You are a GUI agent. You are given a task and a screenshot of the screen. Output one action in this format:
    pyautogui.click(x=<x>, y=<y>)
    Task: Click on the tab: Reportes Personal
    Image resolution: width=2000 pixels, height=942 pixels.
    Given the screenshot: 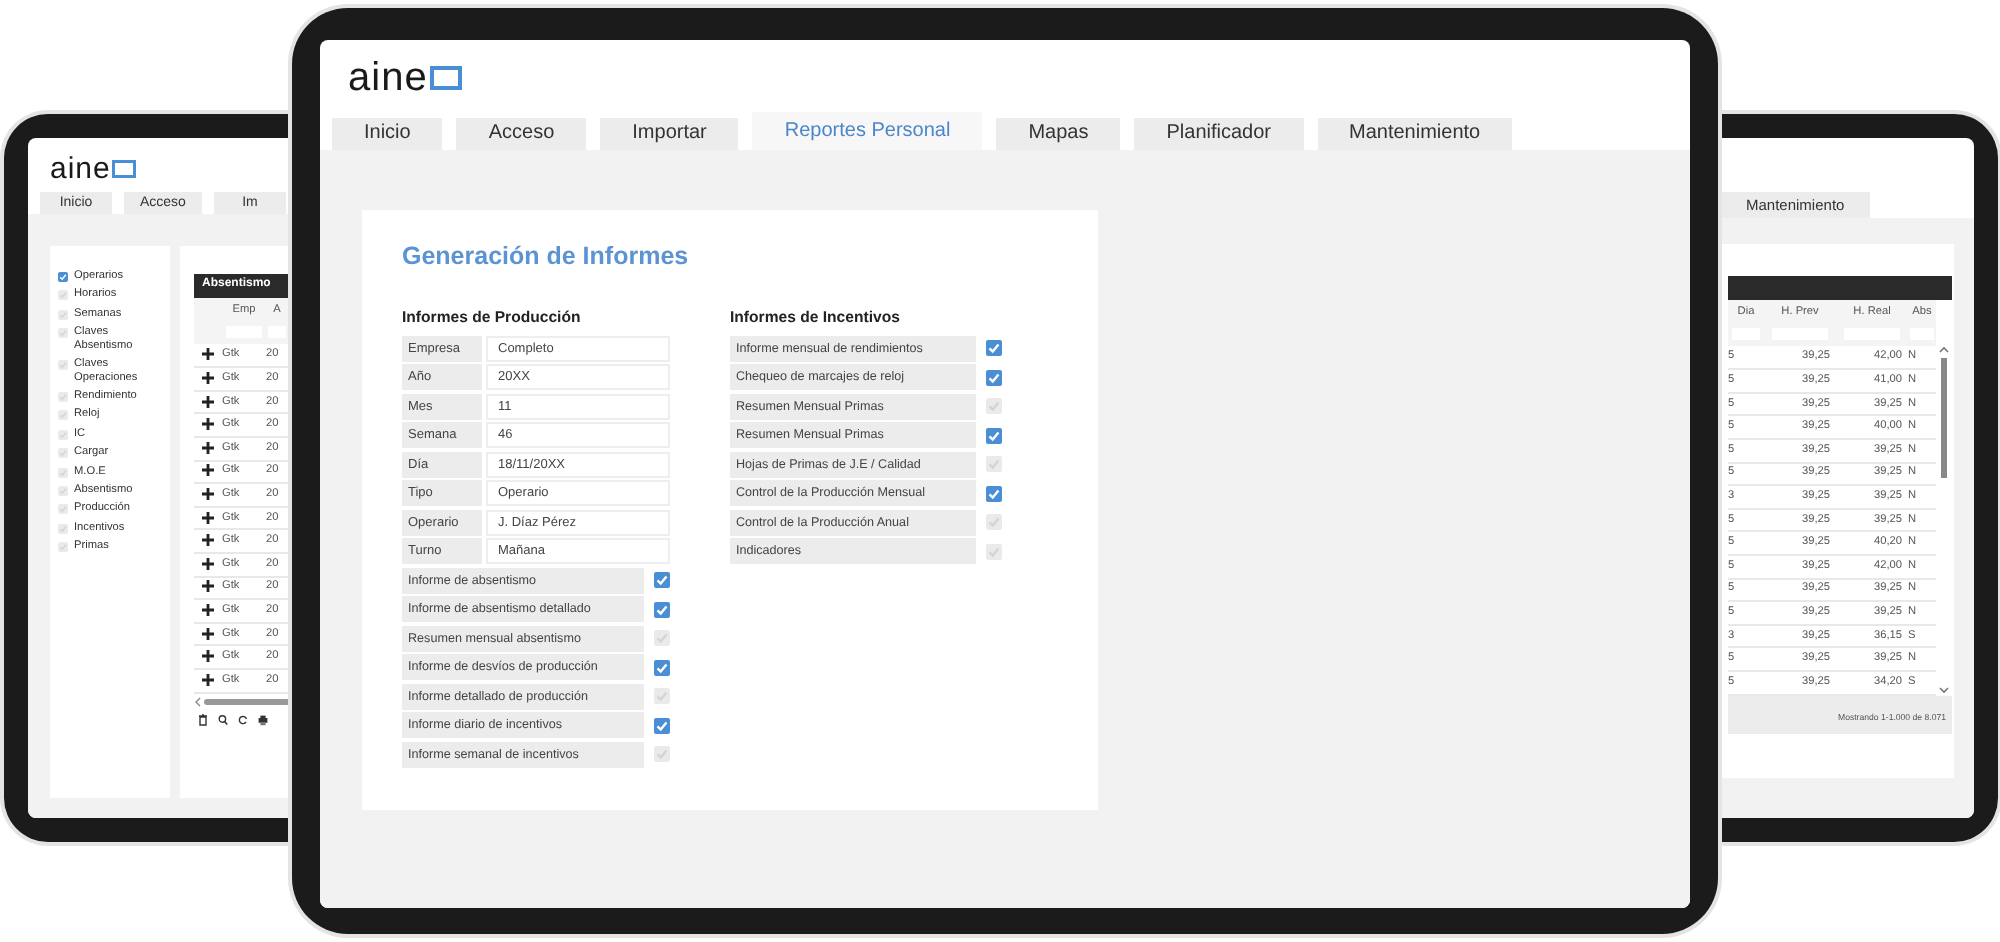 What is the action you would take?
    pyautogui.click(x=867, y=131)
    